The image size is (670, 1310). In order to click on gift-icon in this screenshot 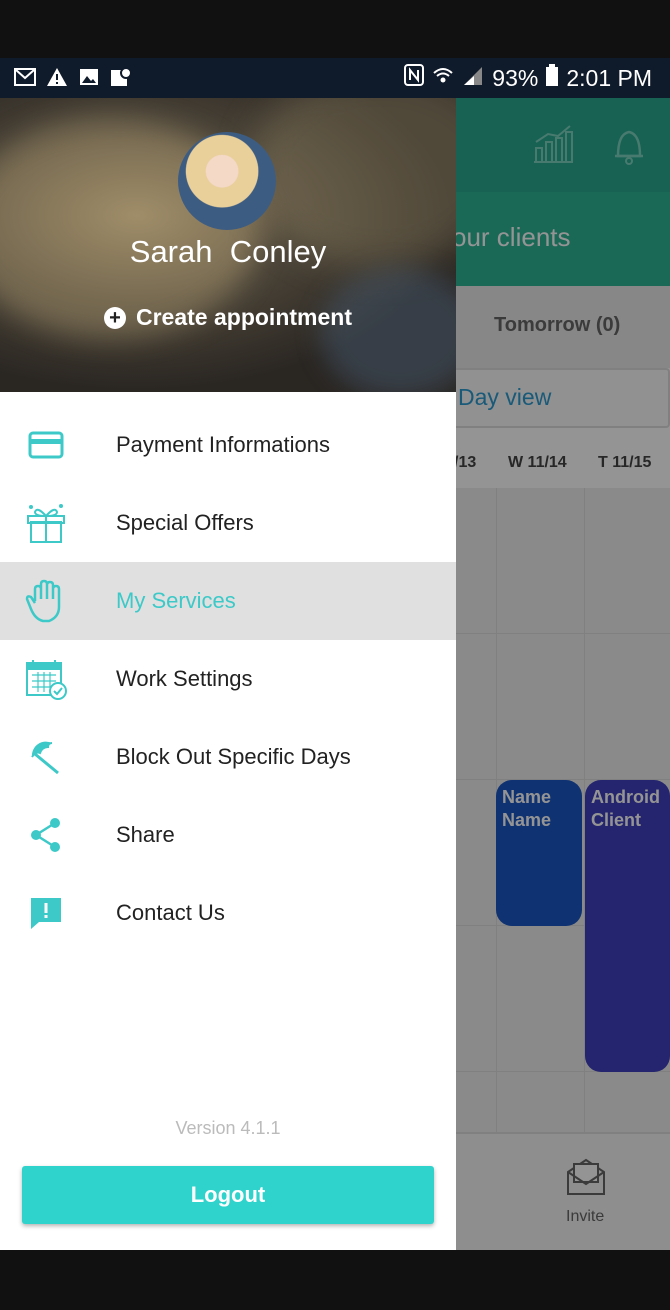, I will do `click(46, 523)`.